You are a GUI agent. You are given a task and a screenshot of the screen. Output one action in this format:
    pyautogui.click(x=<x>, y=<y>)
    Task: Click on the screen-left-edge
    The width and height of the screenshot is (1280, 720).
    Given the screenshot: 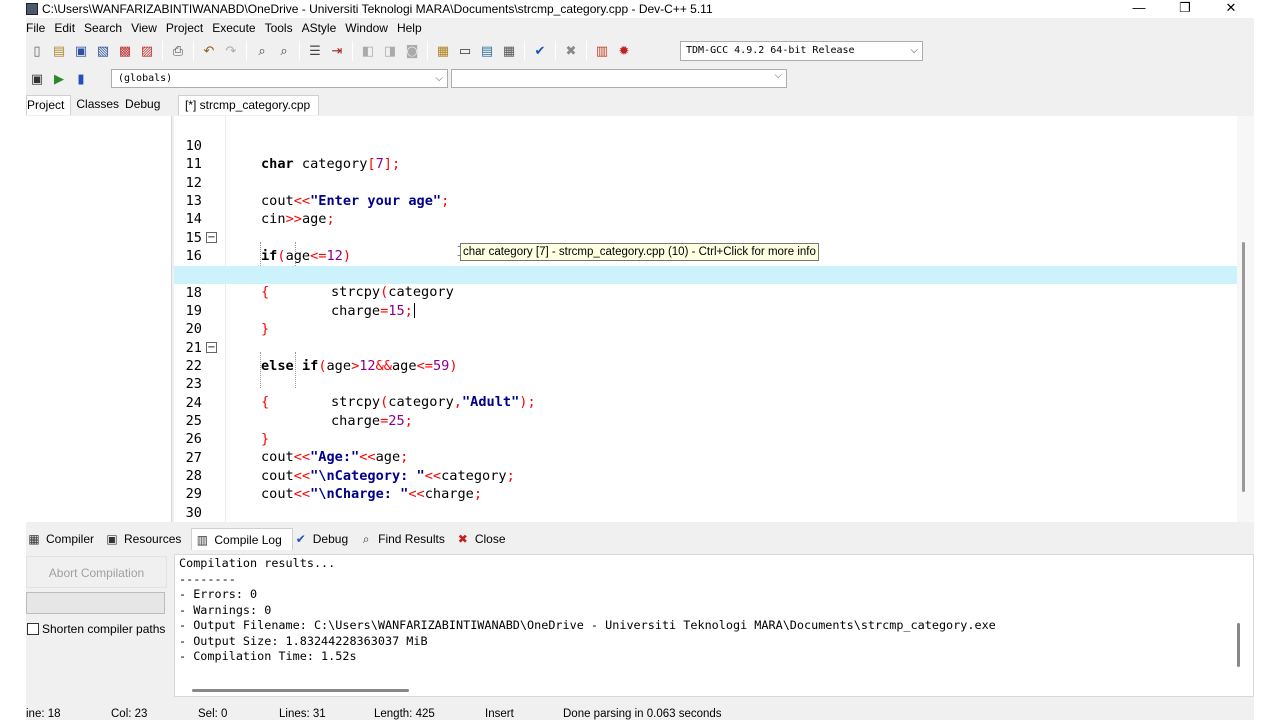 What is the action you would take?
    pyautogui.click(x=13, y=360)
    